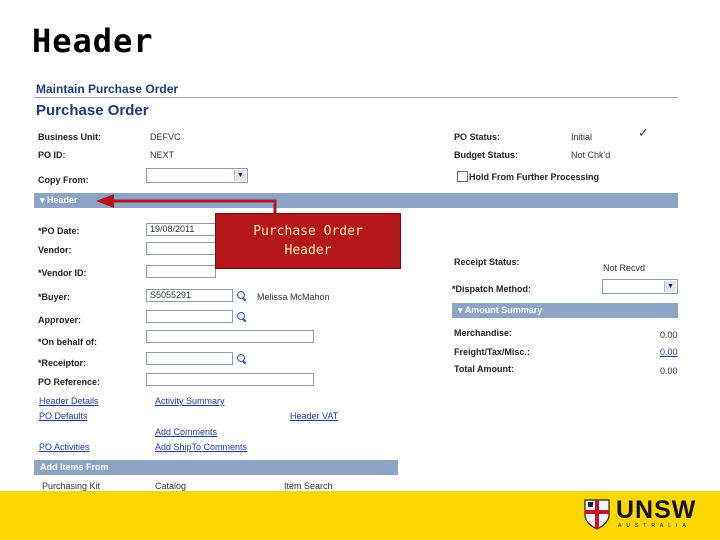  Describe the element at coordinates (186, 204) in the screenshot. I see `callout-arrow` at that location.